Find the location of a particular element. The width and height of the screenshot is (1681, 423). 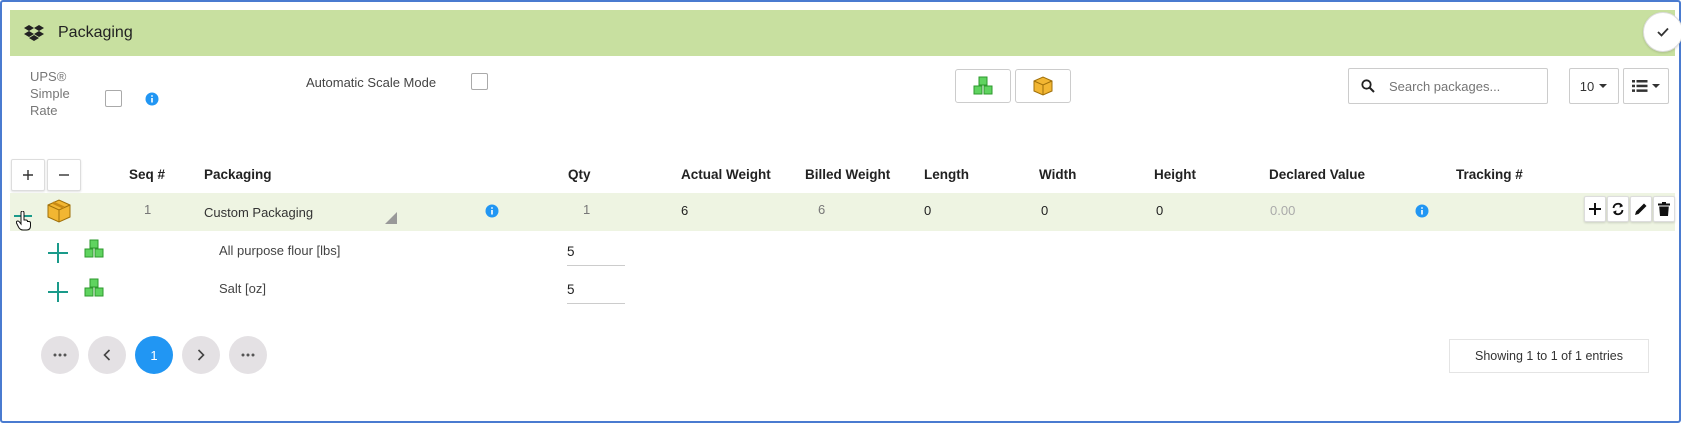

page-size-value: 10 is located at coordinates (1587, 86).